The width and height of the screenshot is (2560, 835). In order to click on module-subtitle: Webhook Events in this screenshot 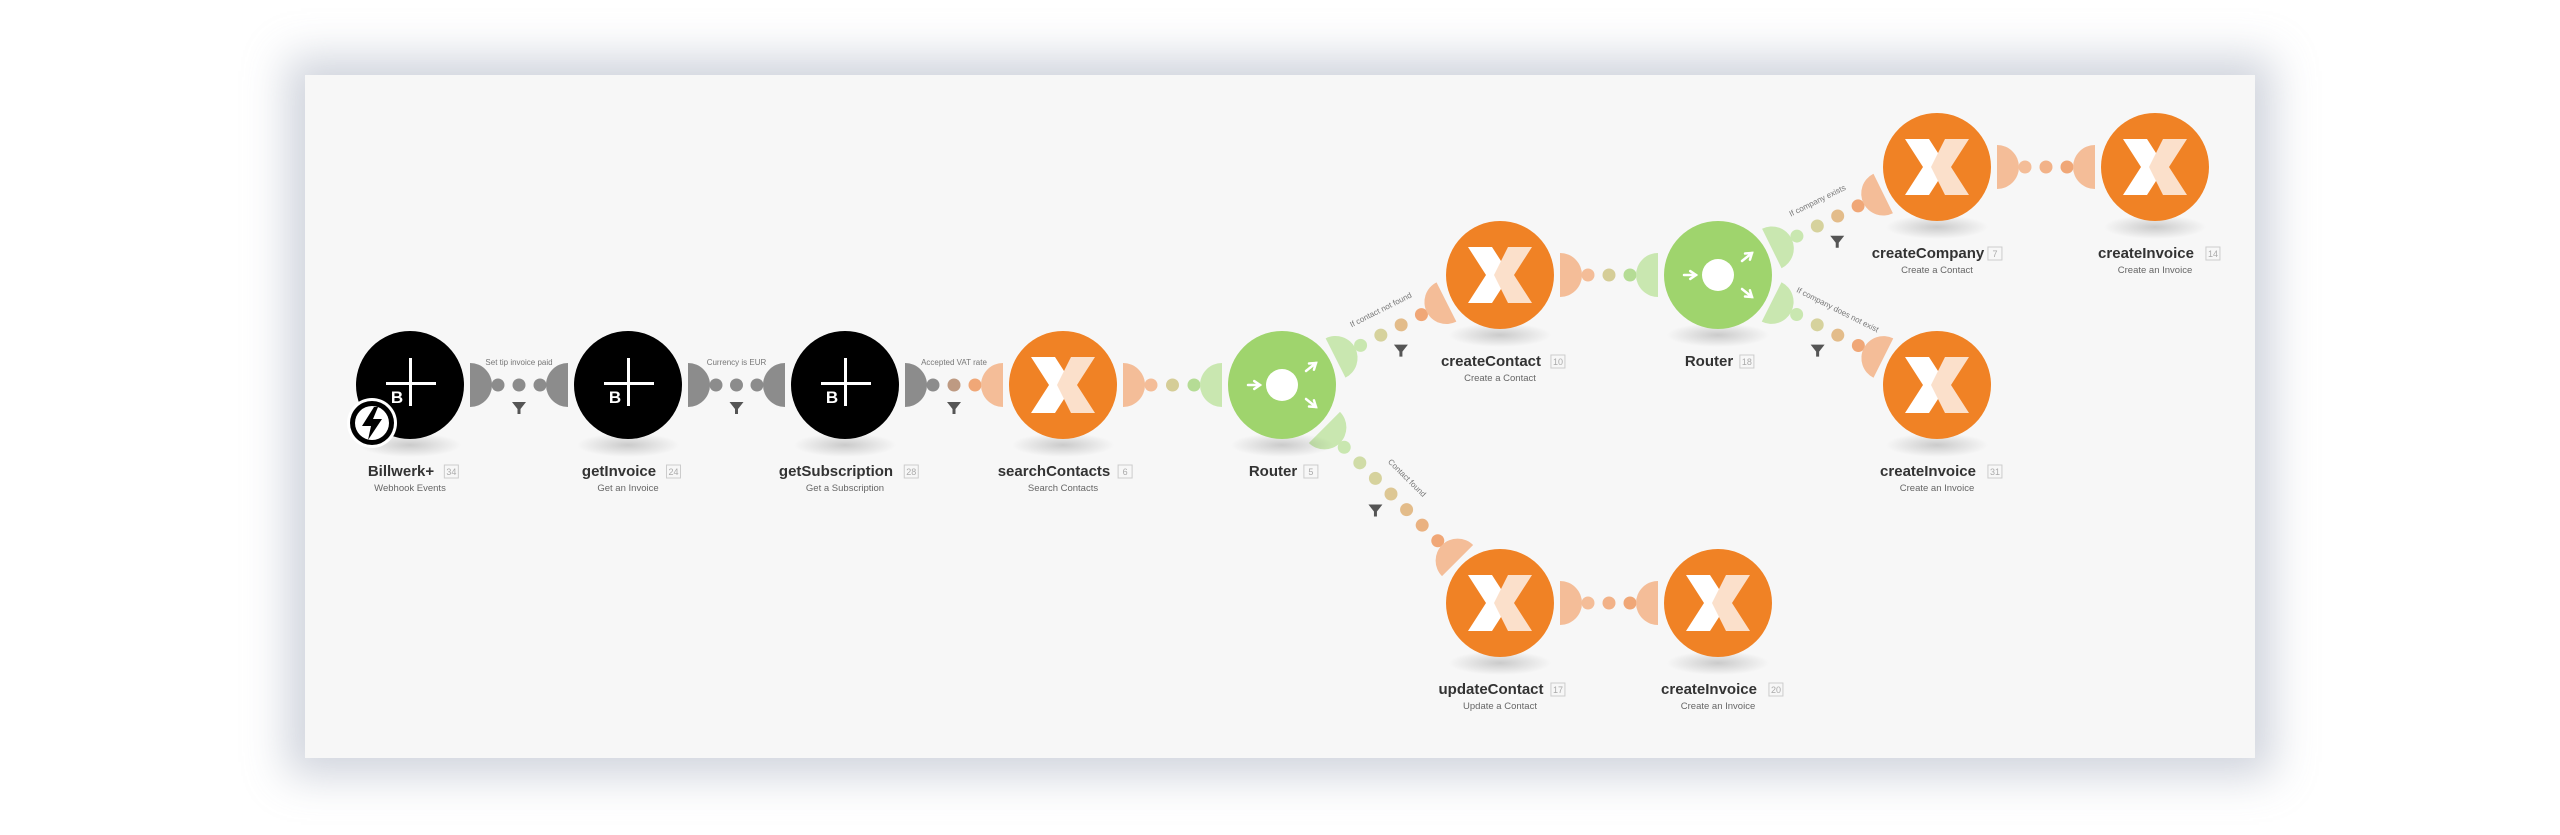, I will do `click(410, 488)`.